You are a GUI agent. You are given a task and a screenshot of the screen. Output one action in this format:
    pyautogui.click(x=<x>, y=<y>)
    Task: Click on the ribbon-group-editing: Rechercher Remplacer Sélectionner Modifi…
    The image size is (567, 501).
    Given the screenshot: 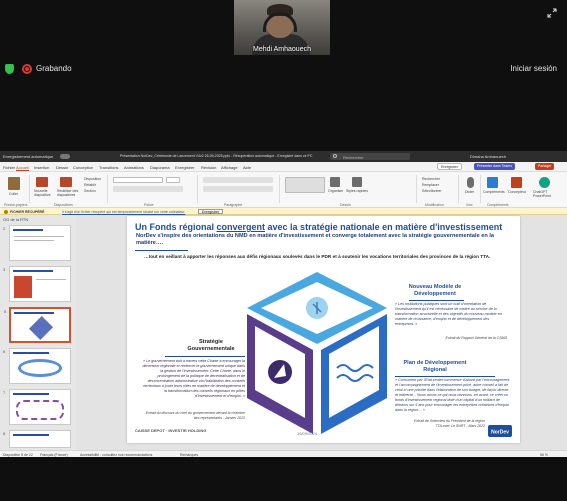 What is the action you would take?
    pyautogui.click(x=439, y=191)
    